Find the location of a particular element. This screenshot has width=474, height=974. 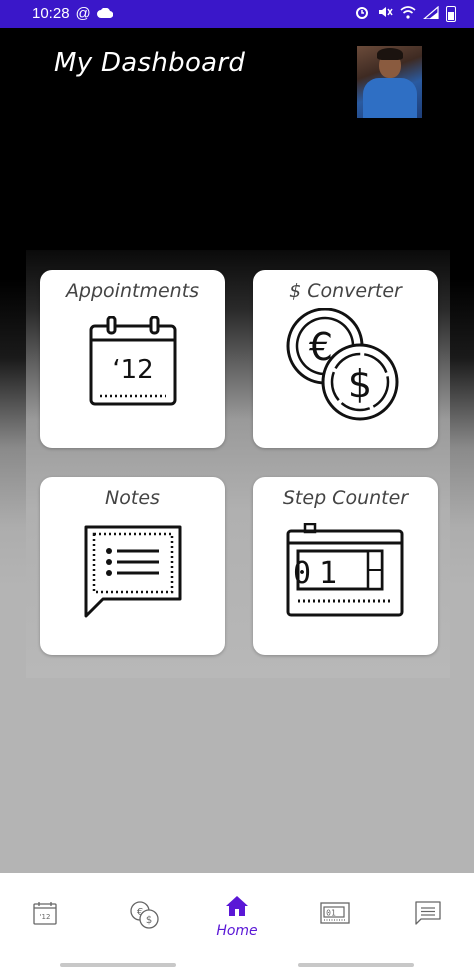

gesture-bar-right is located at coordinates (356, 965).